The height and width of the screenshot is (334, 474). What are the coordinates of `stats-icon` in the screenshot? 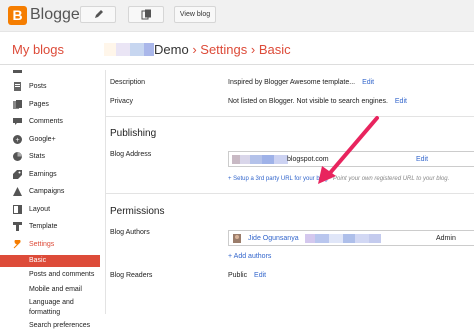 It's located at (17, 156).